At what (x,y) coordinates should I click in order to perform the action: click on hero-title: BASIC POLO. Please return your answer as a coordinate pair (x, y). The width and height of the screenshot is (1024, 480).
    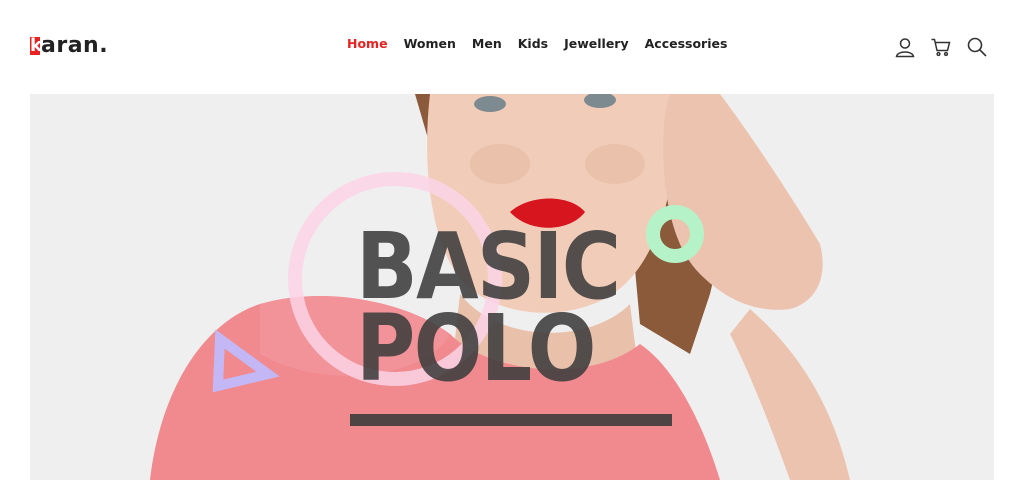
    Looking at the image, I should click on (488, 311).